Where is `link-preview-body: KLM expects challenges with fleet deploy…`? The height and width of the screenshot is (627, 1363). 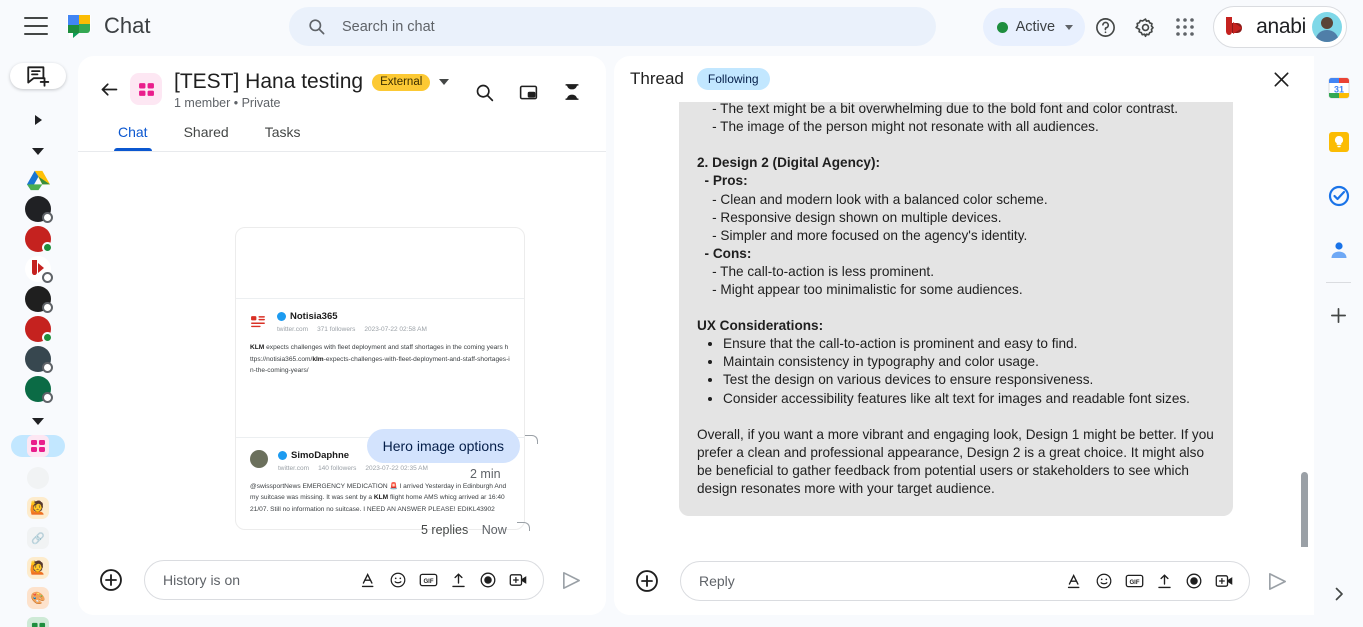 link-preview-body: KLM expects challenges with fleet deploy… is located at coordinates (380, 359).